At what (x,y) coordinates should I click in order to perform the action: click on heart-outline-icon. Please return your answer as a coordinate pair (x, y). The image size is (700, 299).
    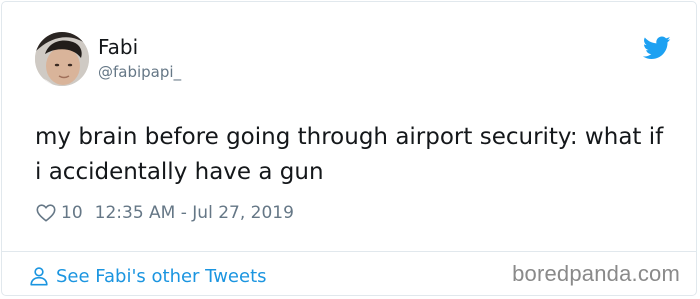
    Looking at the image, I should click on (46, 213).